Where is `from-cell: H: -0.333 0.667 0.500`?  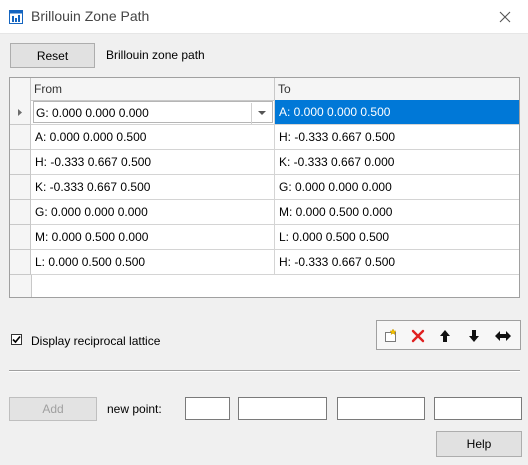
from-cell: H: -0.333 0.667 0.500 is located at coordinates (153, 162).